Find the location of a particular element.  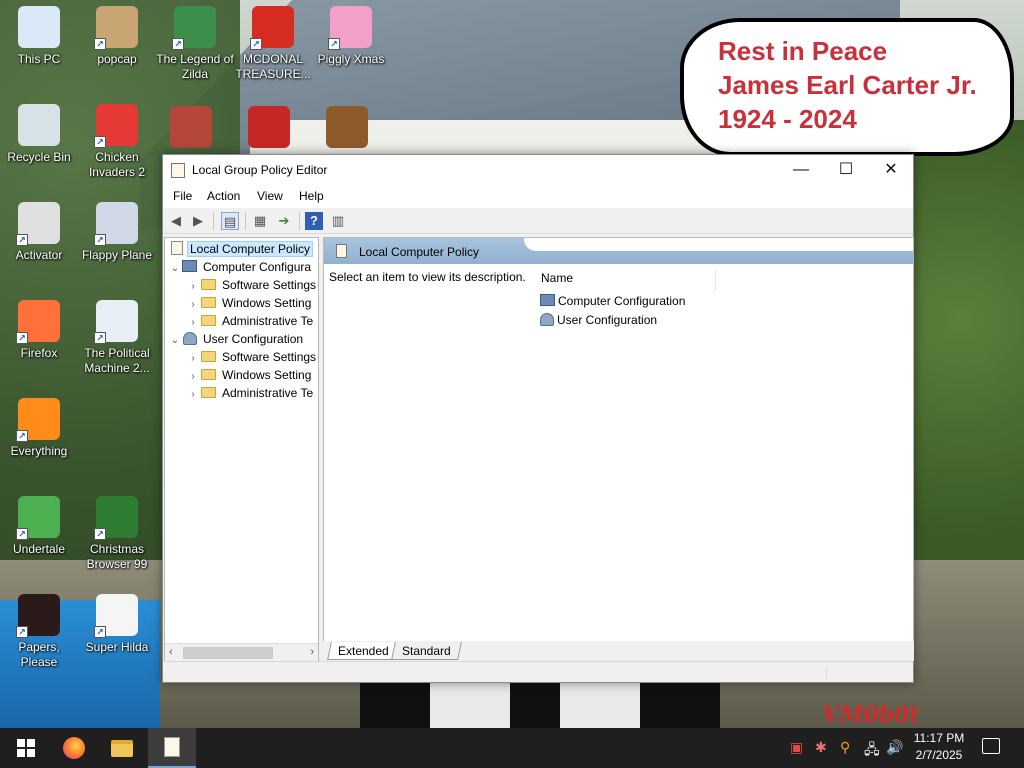

desktop-icon: ↗ Piggly Xmas is located at coordinates (351, 36).